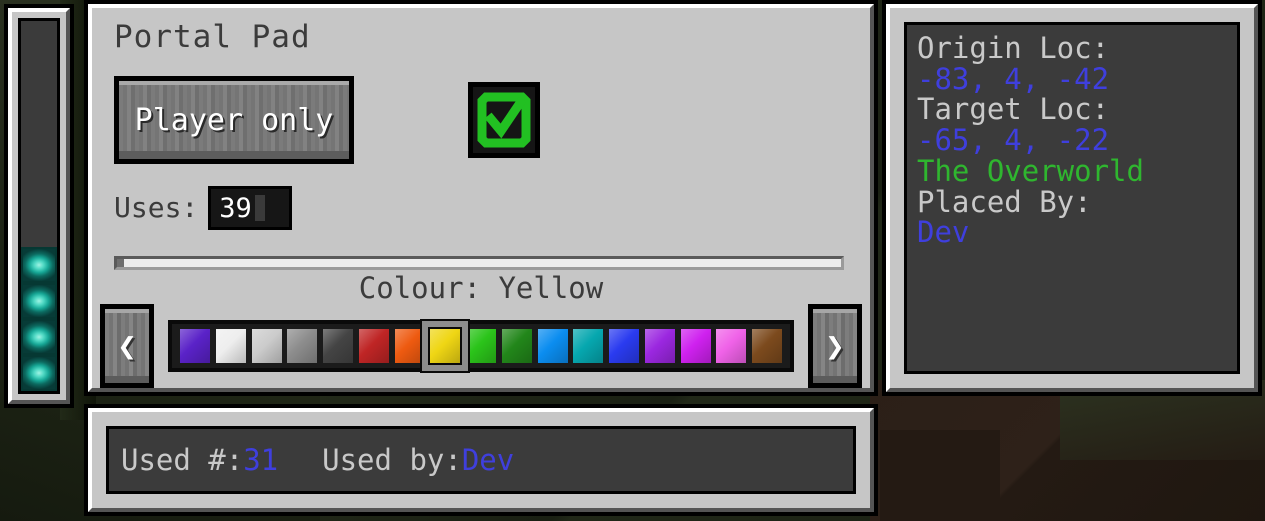 The height and width of the screenshot is (521, 1265). I want to click on used-count-label: Used #:, so click(182, 459).